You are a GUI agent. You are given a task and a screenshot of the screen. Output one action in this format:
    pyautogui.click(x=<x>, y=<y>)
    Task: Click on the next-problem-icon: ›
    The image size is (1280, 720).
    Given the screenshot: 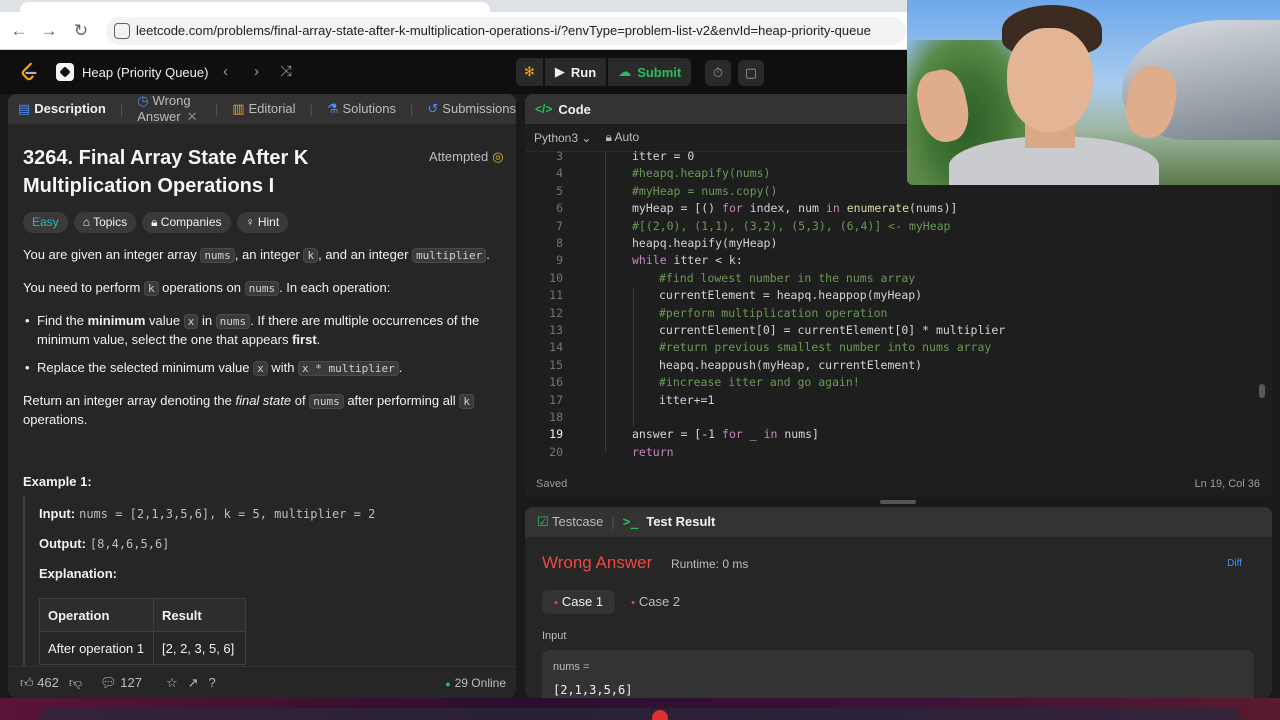 What is the action you would take?
    pyautogui.click(x=256, y=72)
    